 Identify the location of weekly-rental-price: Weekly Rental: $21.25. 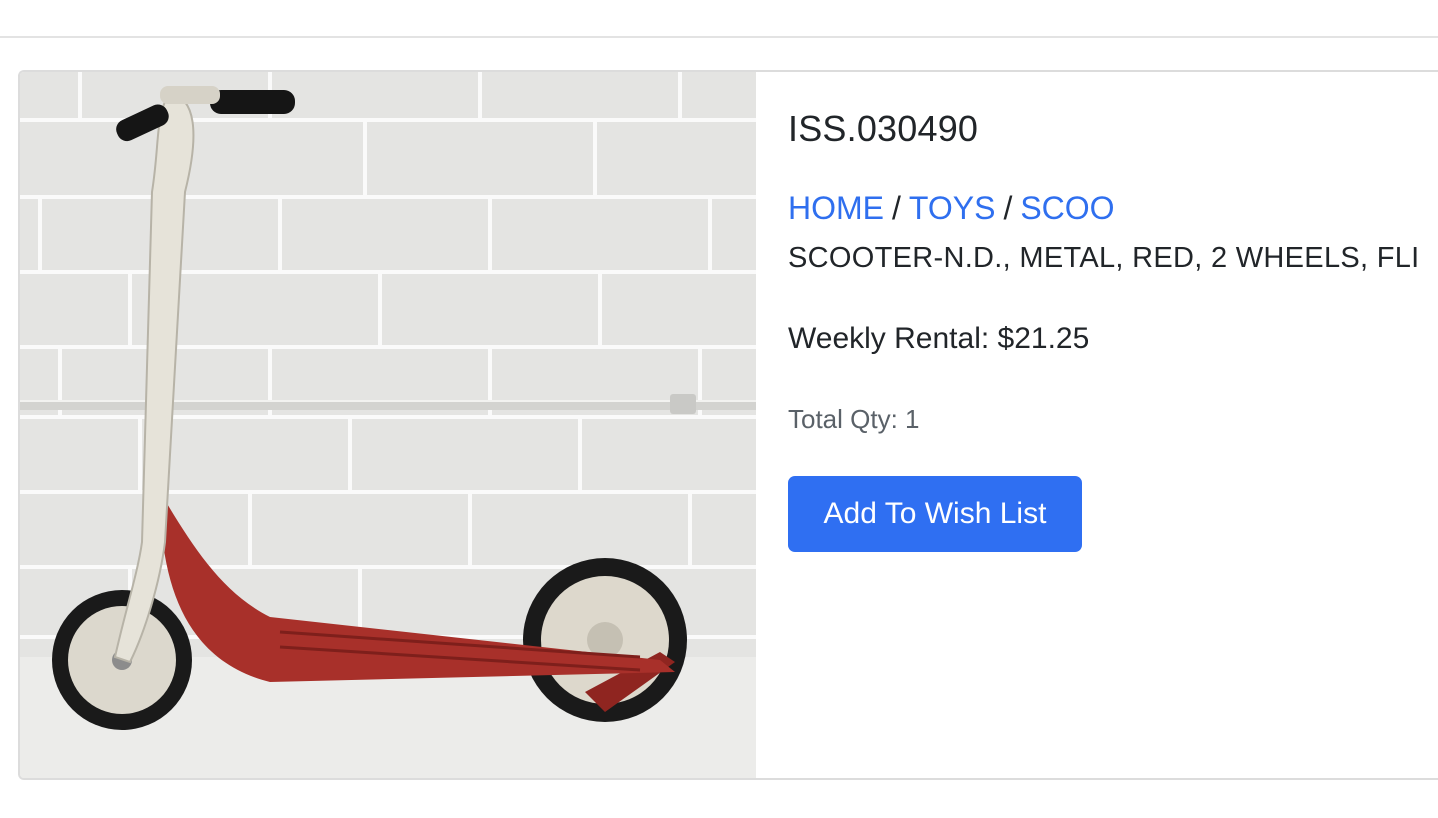
(939, 338).